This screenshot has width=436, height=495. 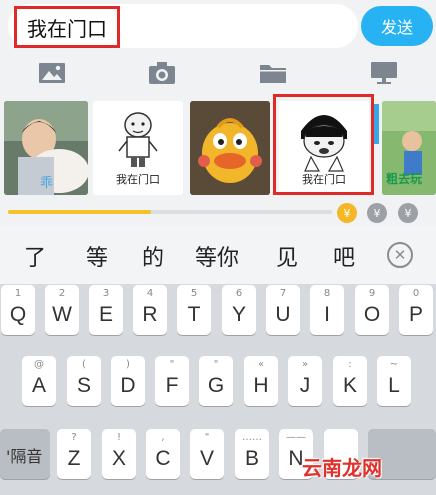 I want to click on key-f: " F, so click(x=172, y=381).